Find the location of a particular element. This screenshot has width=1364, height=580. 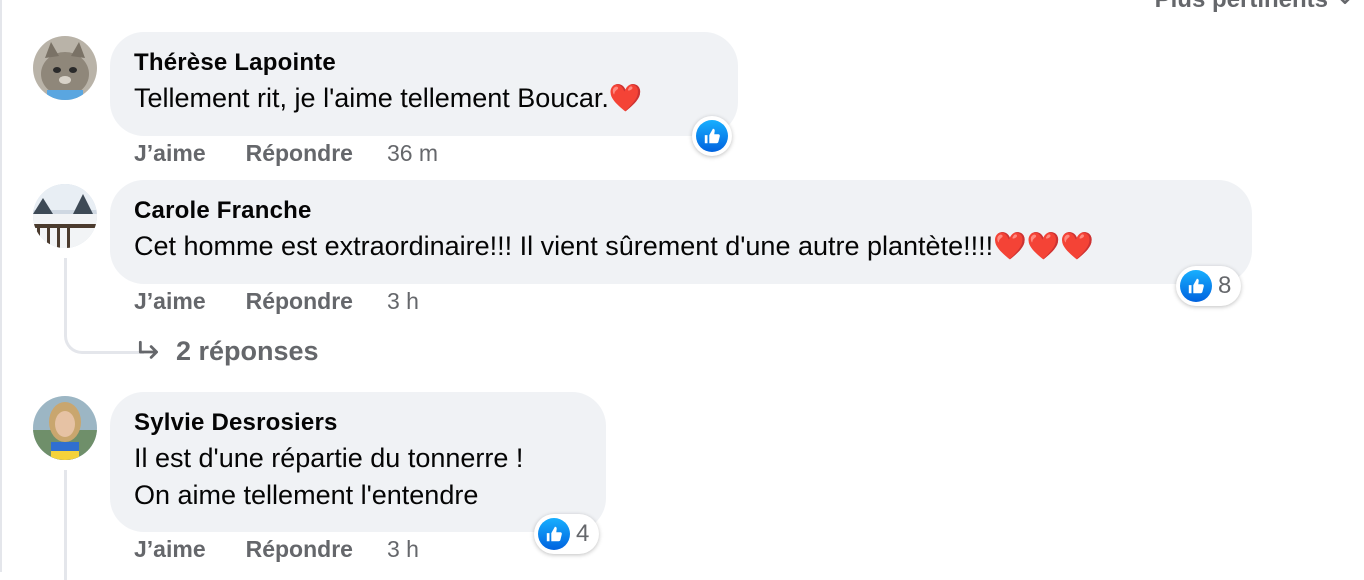

reaction-badge: 4 is located at coordinates (567, 534).